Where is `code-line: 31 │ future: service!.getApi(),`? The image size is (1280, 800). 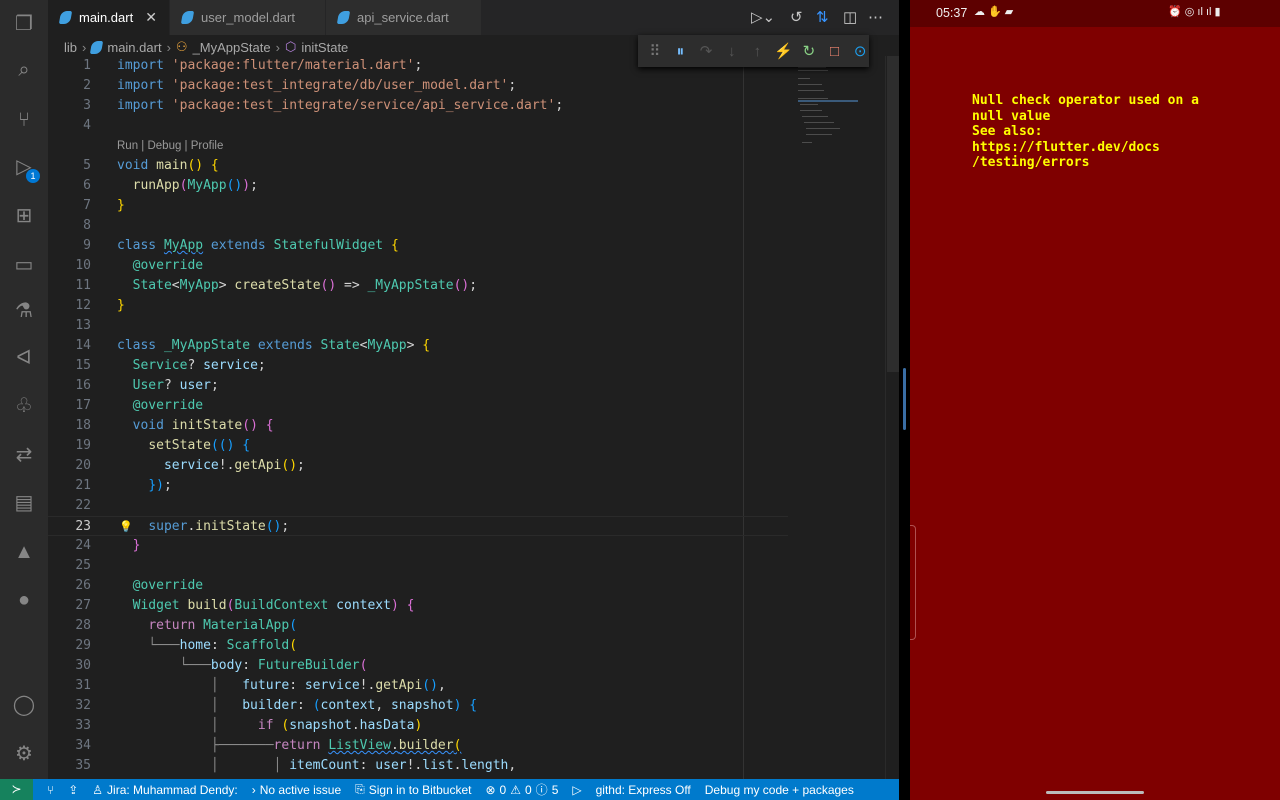 code-line: 31 │ future: service!.getApi(), is located at coordinates (418, 686).